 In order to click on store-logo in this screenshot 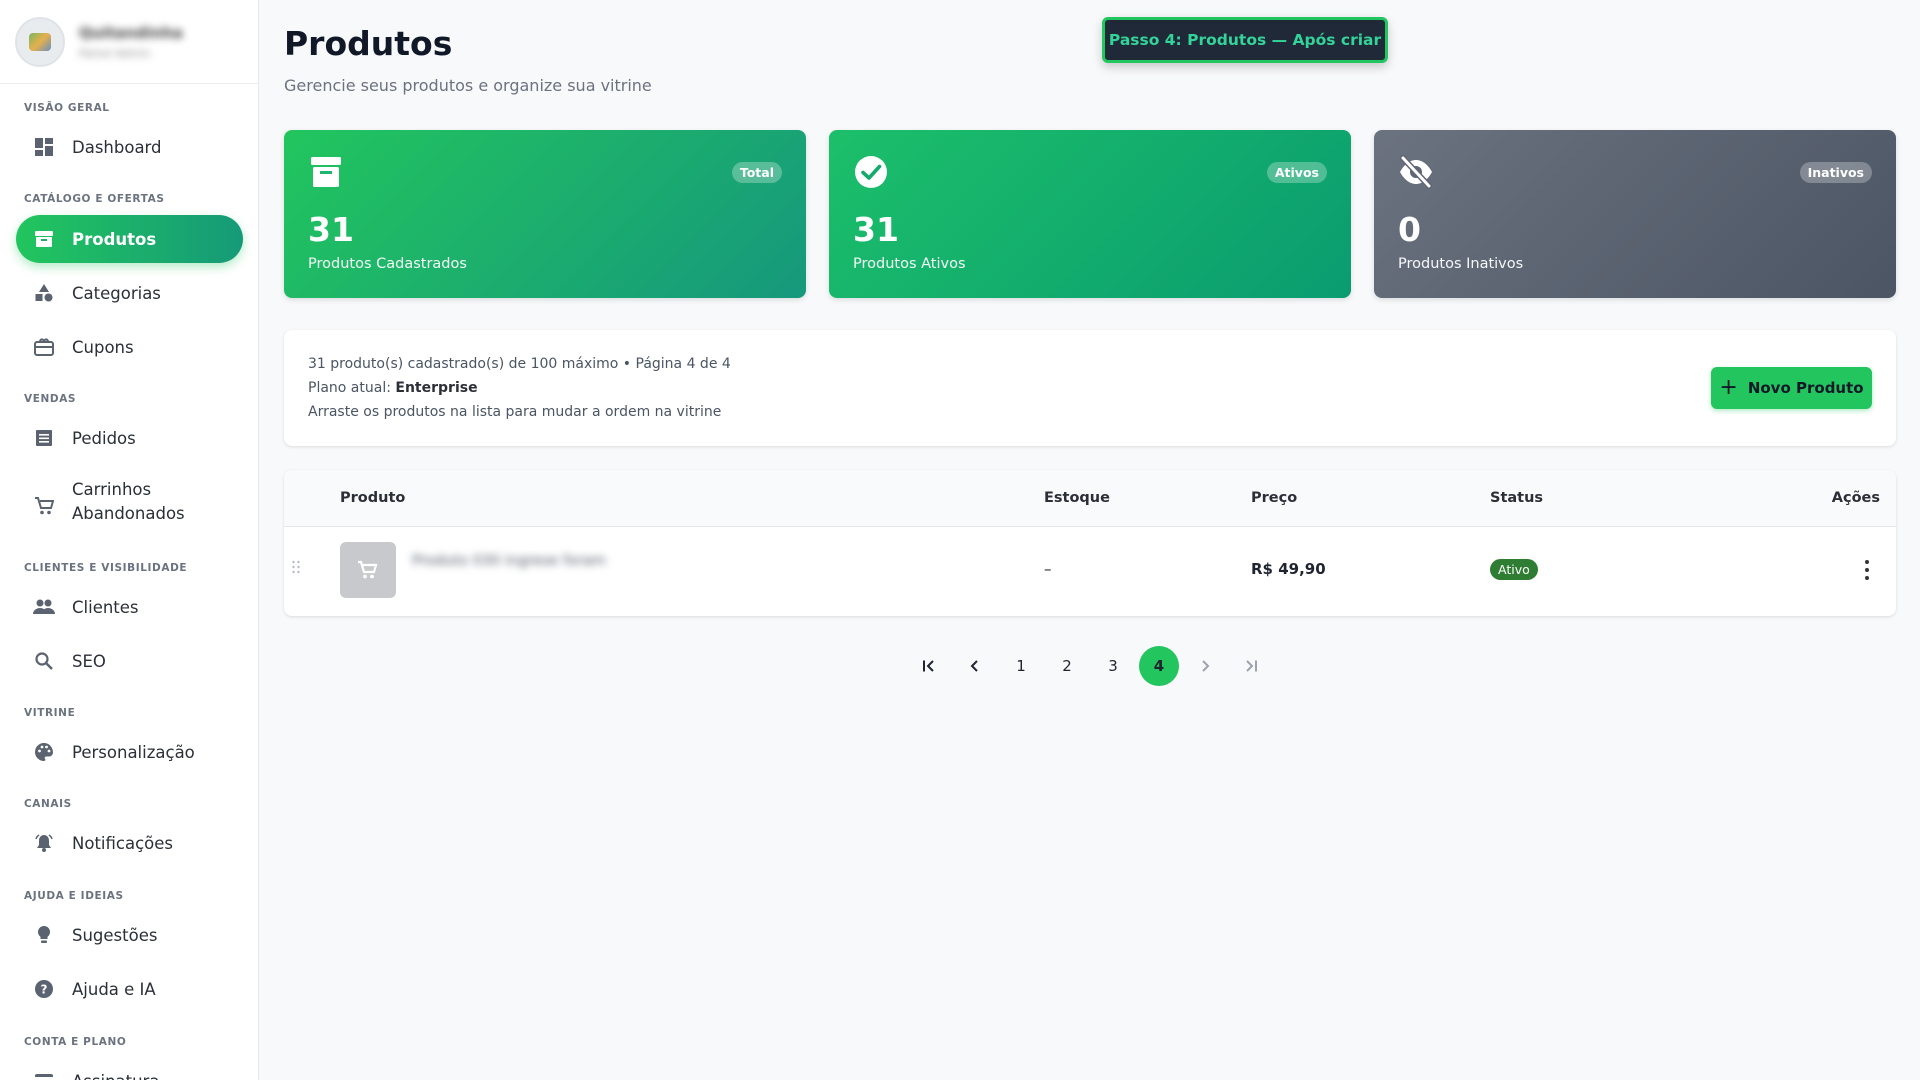, I will do `click(40, 41)`.